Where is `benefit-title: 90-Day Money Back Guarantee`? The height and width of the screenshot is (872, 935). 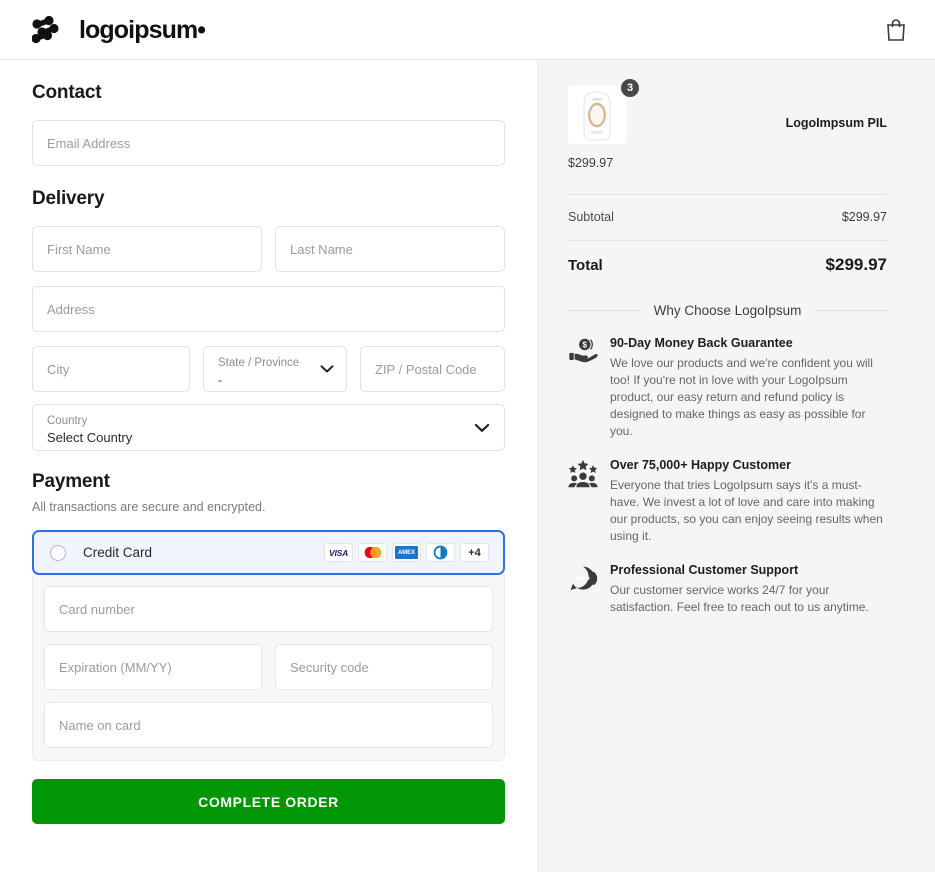 benefit-title: 90-Day Money Back Guarantee is located at coordinates (701, 343).